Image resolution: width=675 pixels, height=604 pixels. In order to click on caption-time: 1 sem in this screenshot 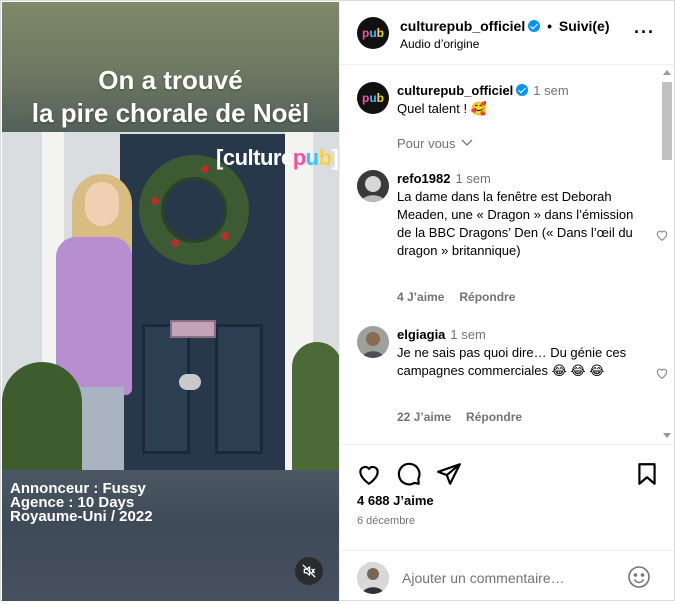, I will do `click(550, 90)`.